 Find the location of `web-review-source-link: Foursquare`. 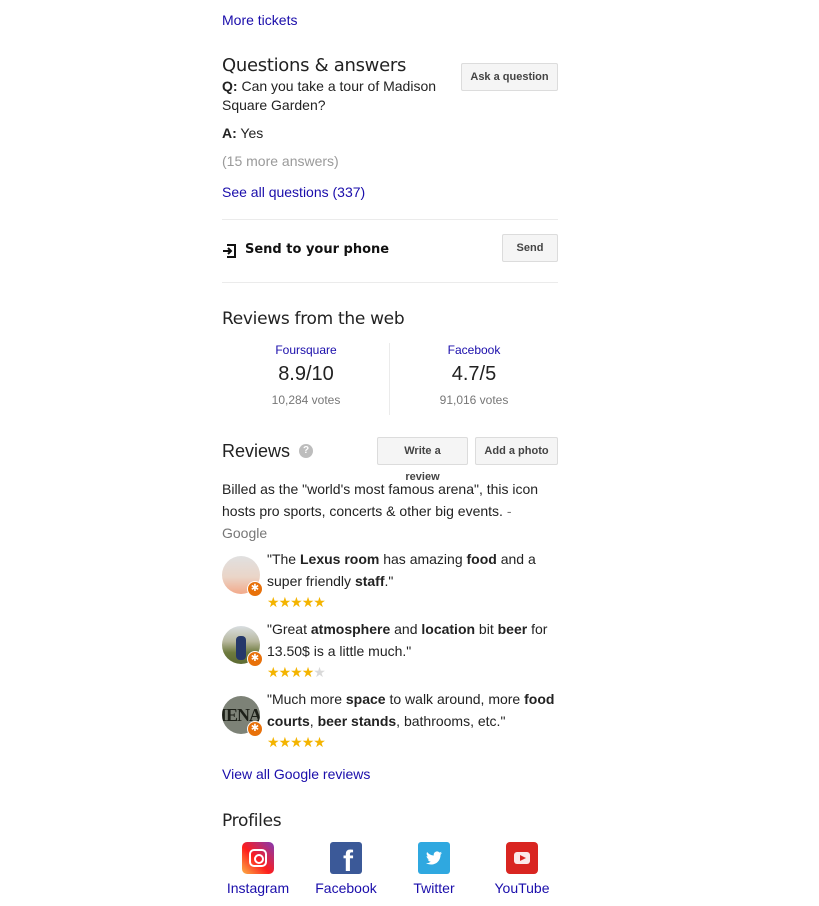

web-review-source-link: Foursquare is located at coordinates (306, 350).